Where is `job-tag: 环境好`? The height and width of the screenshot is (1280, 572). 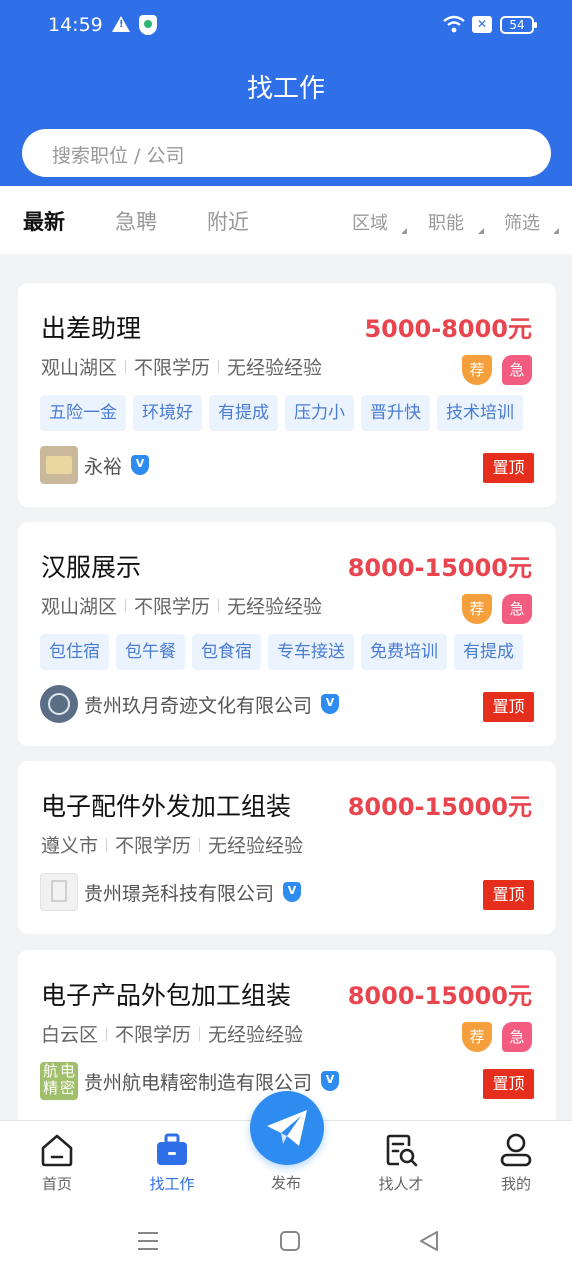 job-tag: 环境好 is located at coordinates (167, 413).